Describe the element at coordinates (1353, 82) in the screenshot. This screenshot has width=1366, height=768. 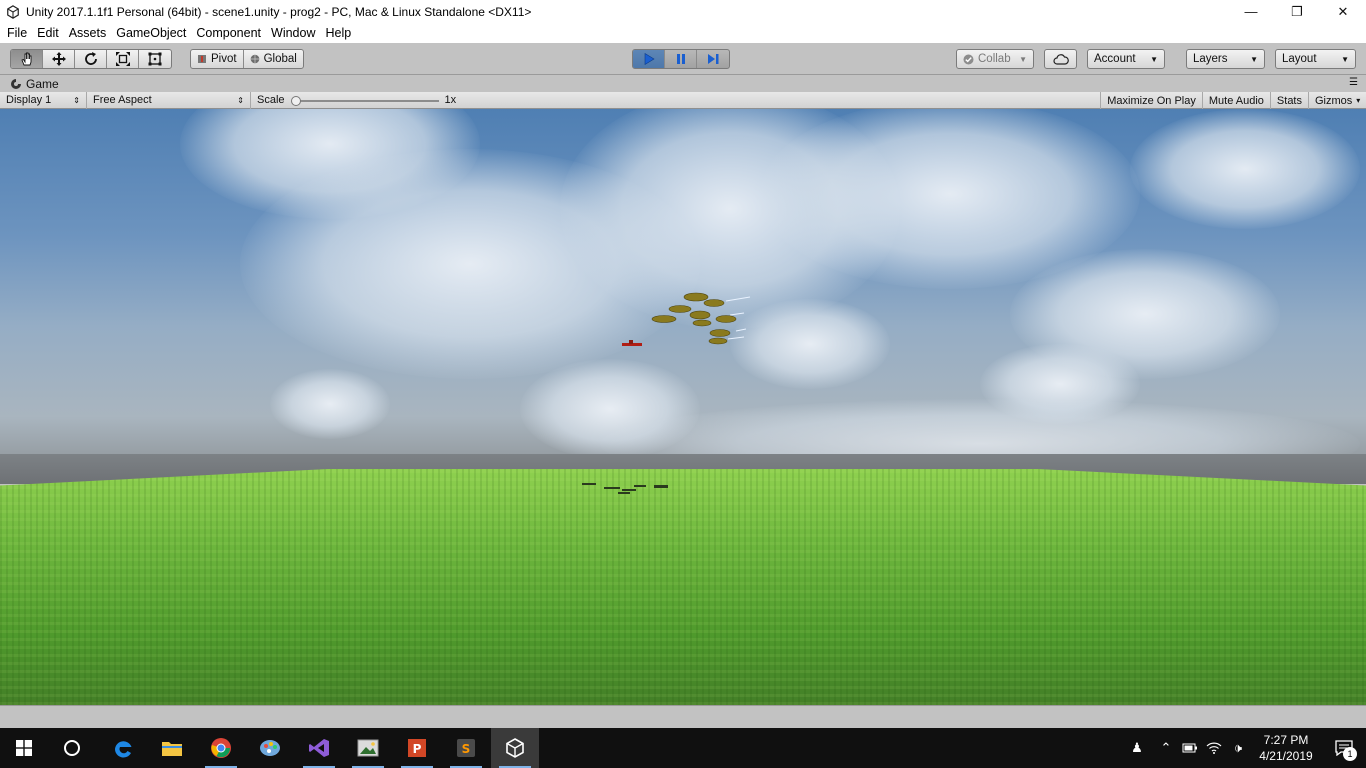
I see `panel-menu-icon: ☰` at that location.